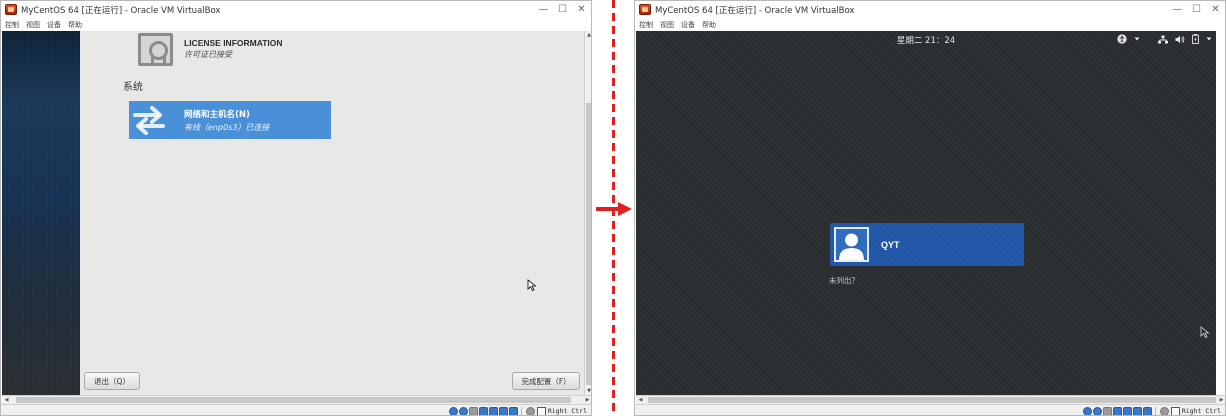 The image size is (1226, 416). I want to click on license-status: 许可证已接受, so click(208, 54).